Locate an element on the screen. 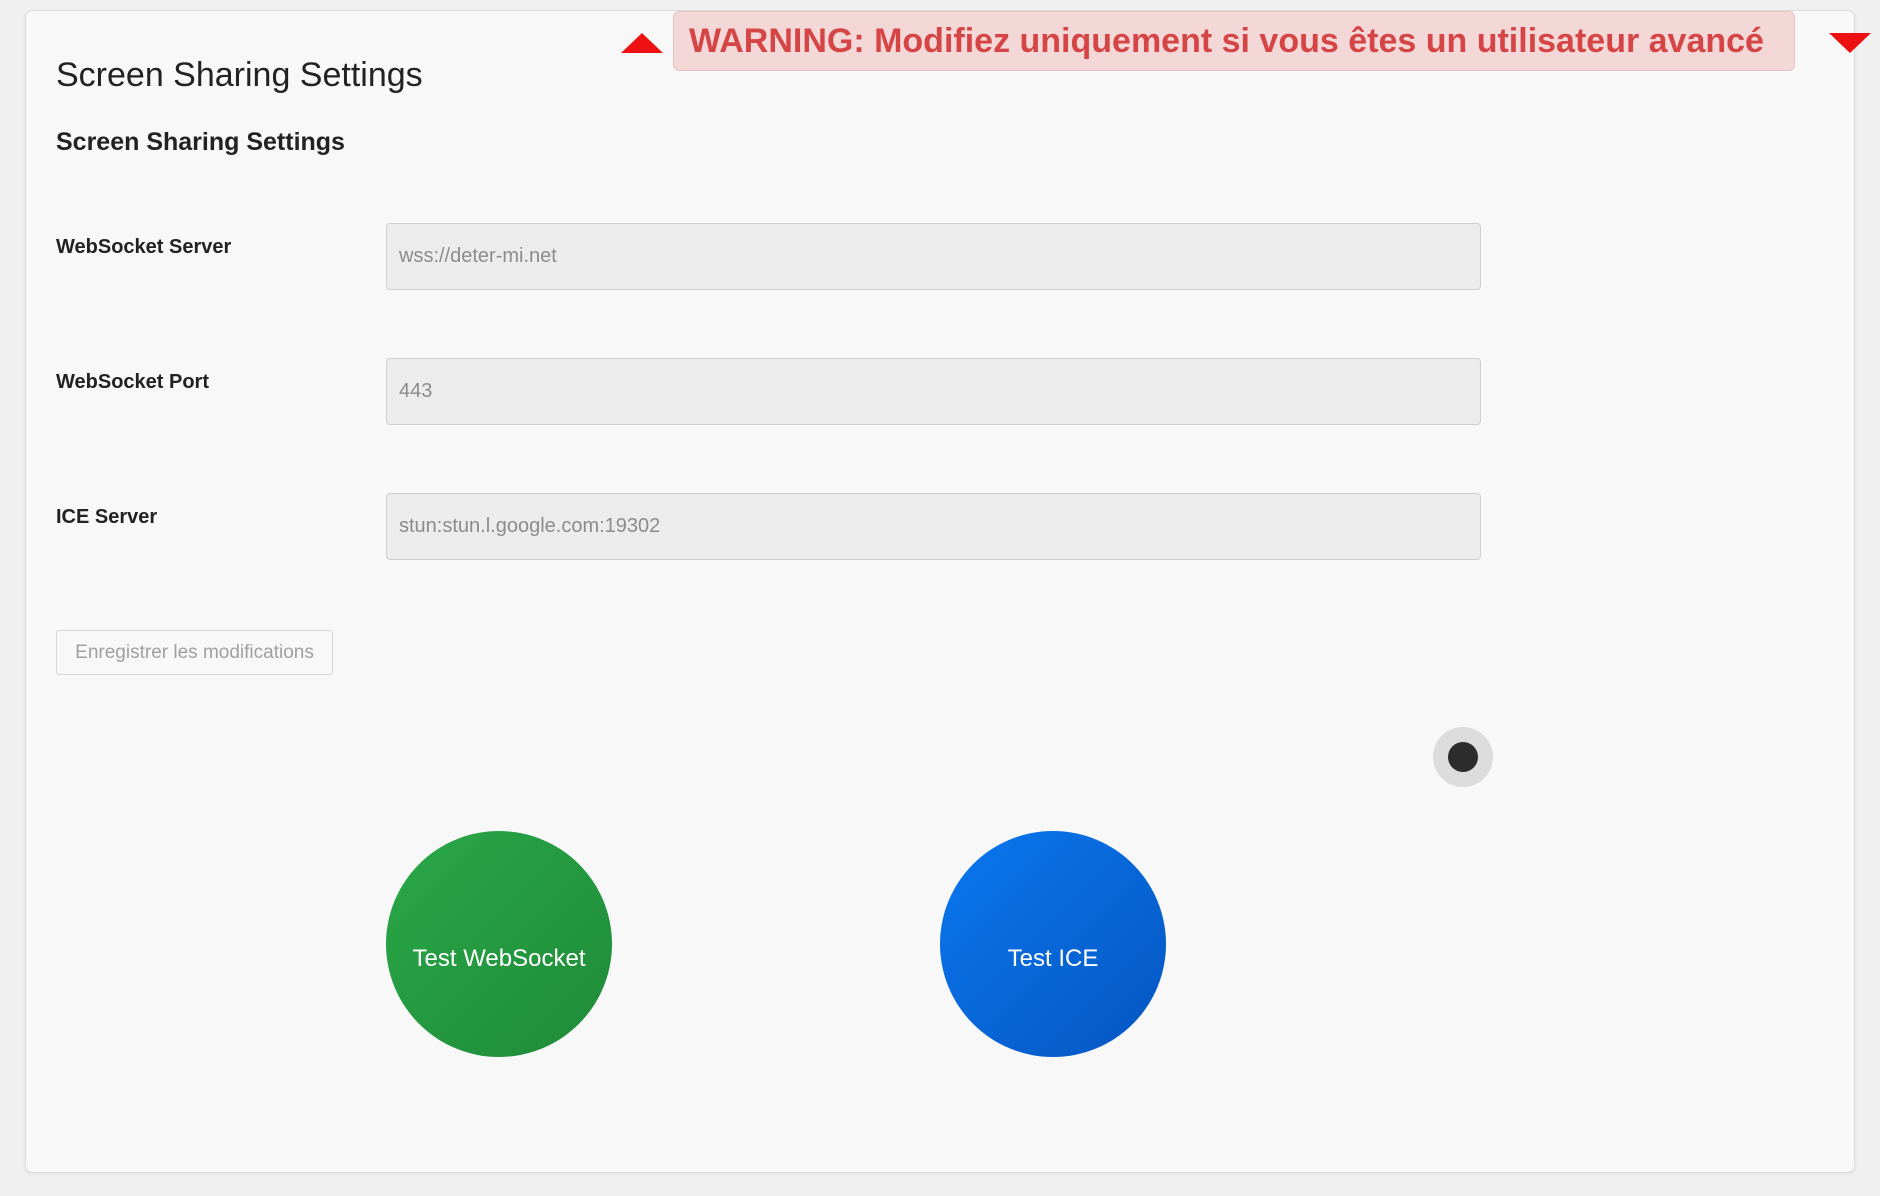 This screenshot has width=1880, height=1196. toggle-switch is located at coordinates (1463, 757).